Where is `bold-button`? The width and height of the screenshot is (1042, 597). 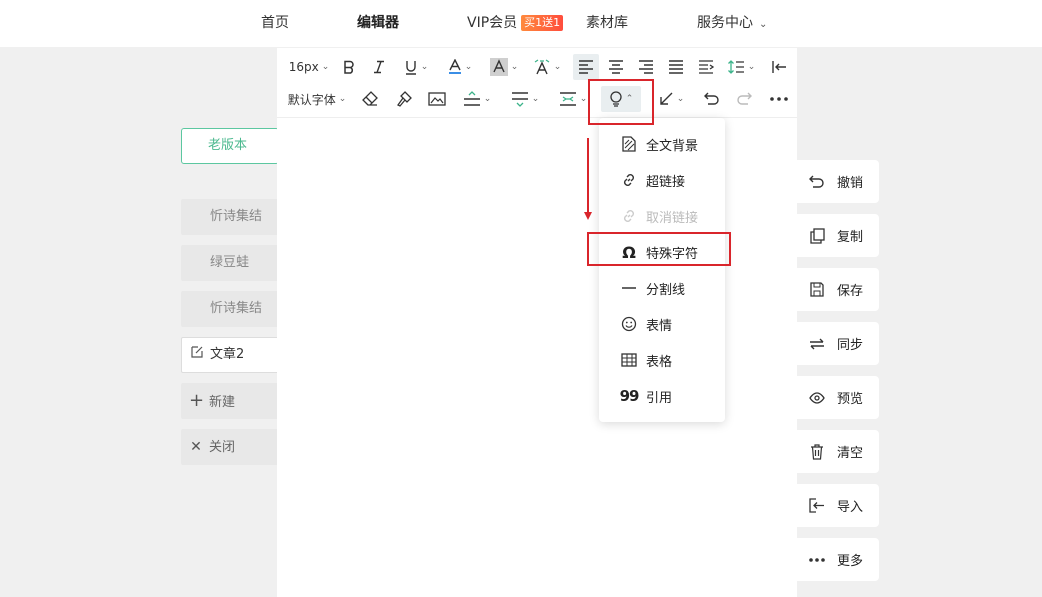 bold-button is located at coordinates (349, 67).